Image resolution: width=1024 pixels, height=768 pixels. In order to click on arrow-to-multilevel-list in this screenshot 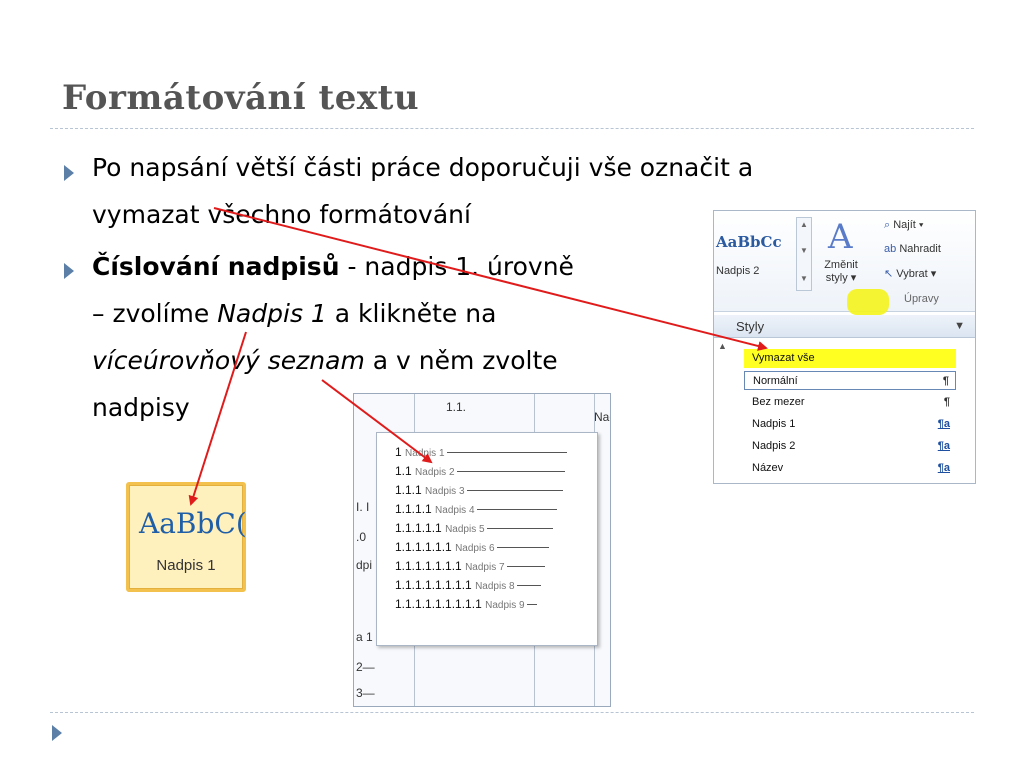, I will do `click(377, 421)`.